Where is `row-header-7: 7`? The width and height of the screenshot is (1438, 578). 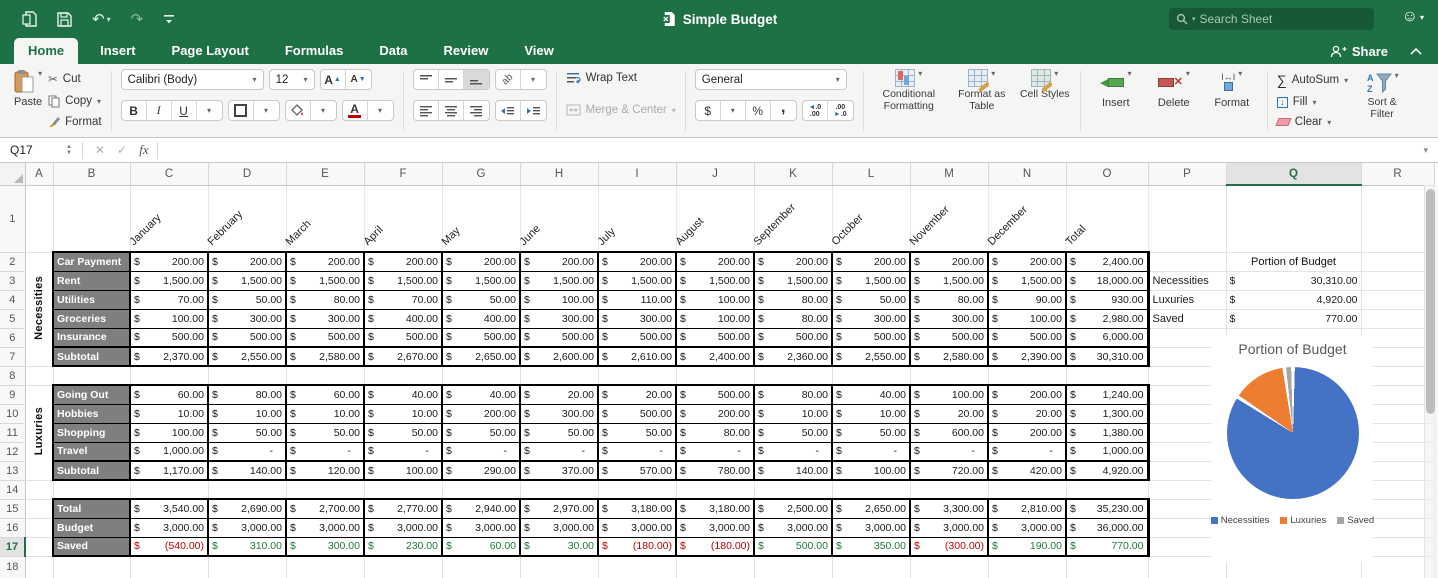
row-header-7: 7 is located at coordinates (13, 357).